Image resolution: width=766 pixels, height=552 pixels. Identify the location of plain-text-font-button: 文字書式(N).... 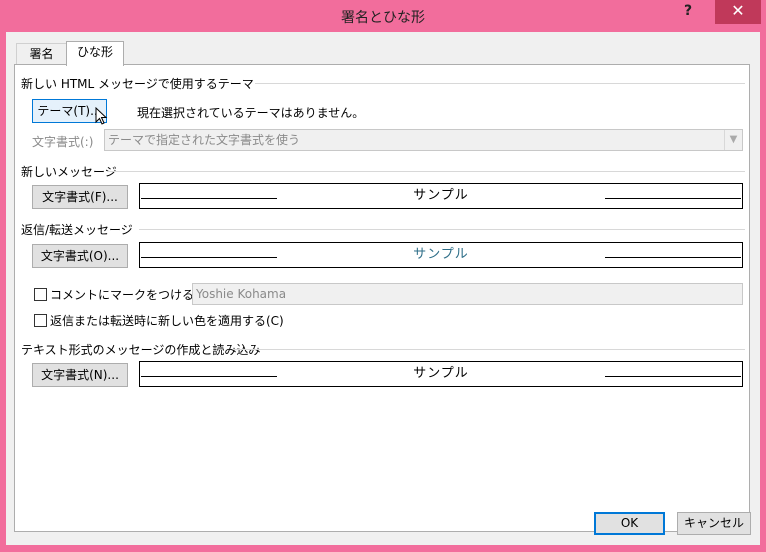
(80, 375).